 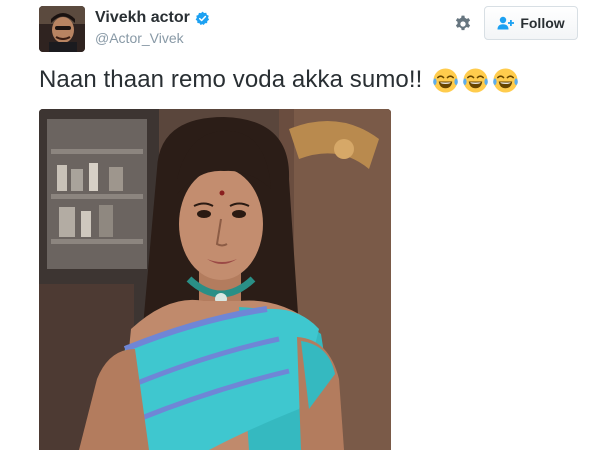 I want to click on user-handle: @Actor_Vivek, so click(x=152, y=38).